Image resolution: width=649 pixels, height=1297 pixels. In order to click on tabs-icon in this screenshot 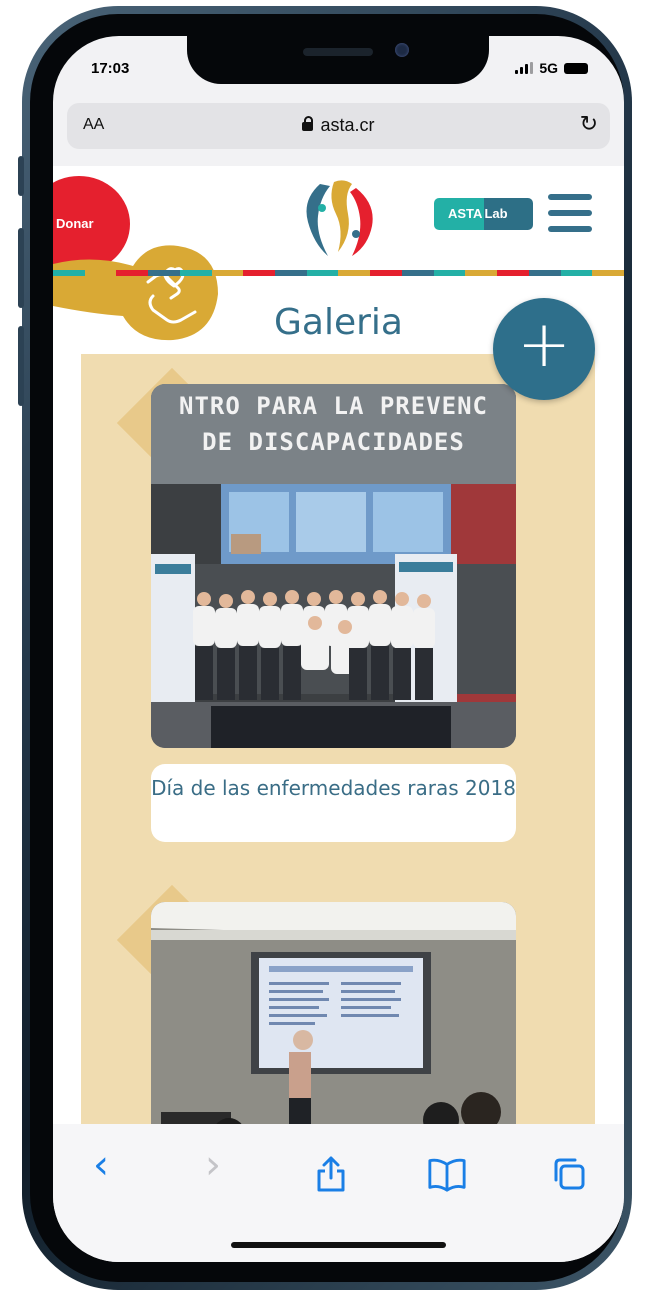, I will do `click(569, 1174)`.